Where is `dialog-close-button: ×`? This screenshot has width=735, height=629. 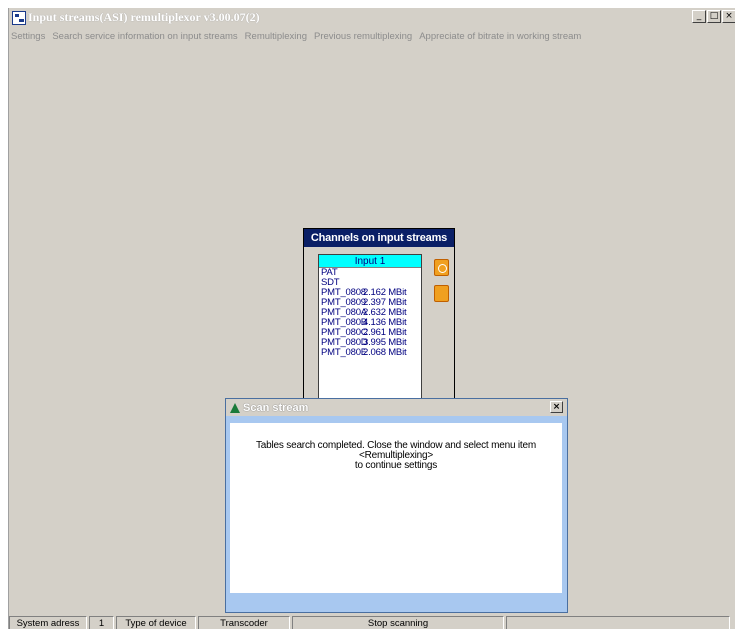 dialog-close-button: × is located at coordinates (556, 407).